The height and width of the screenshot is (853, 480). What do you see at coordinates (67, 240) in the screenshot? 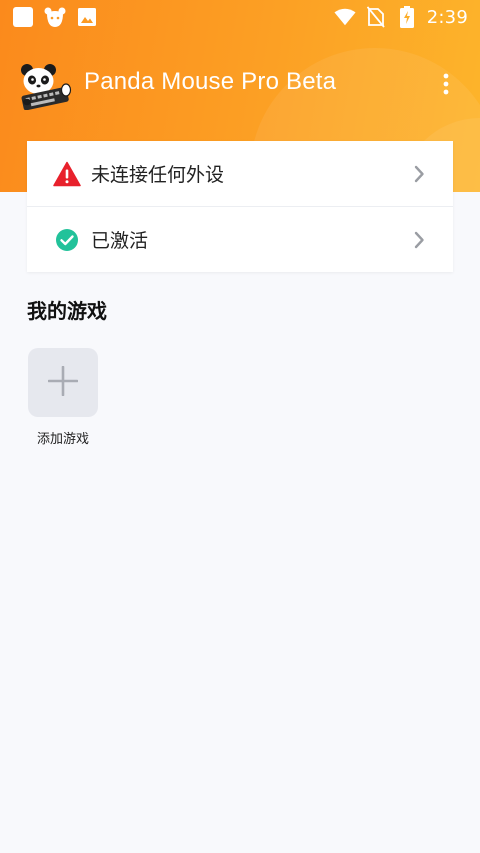
I see `check-circle-icon` at bounding box center [67, 240].